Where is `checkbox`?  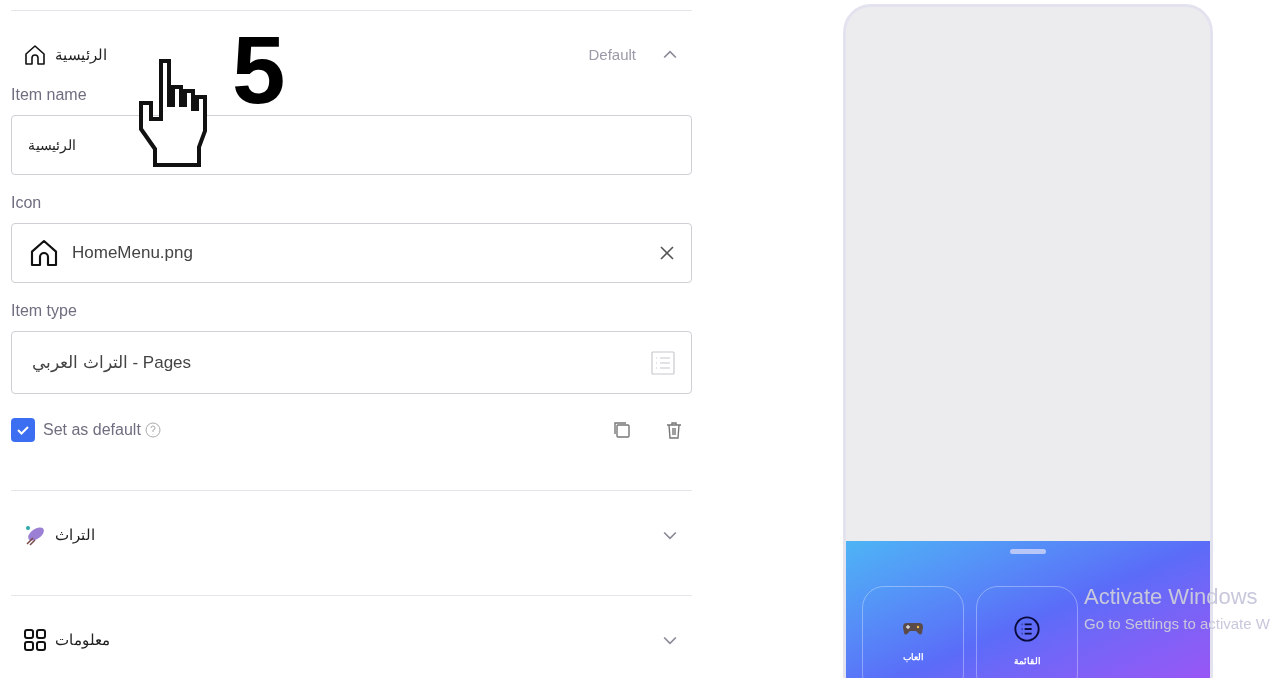
checkbox is located at coordinates (23, 430).